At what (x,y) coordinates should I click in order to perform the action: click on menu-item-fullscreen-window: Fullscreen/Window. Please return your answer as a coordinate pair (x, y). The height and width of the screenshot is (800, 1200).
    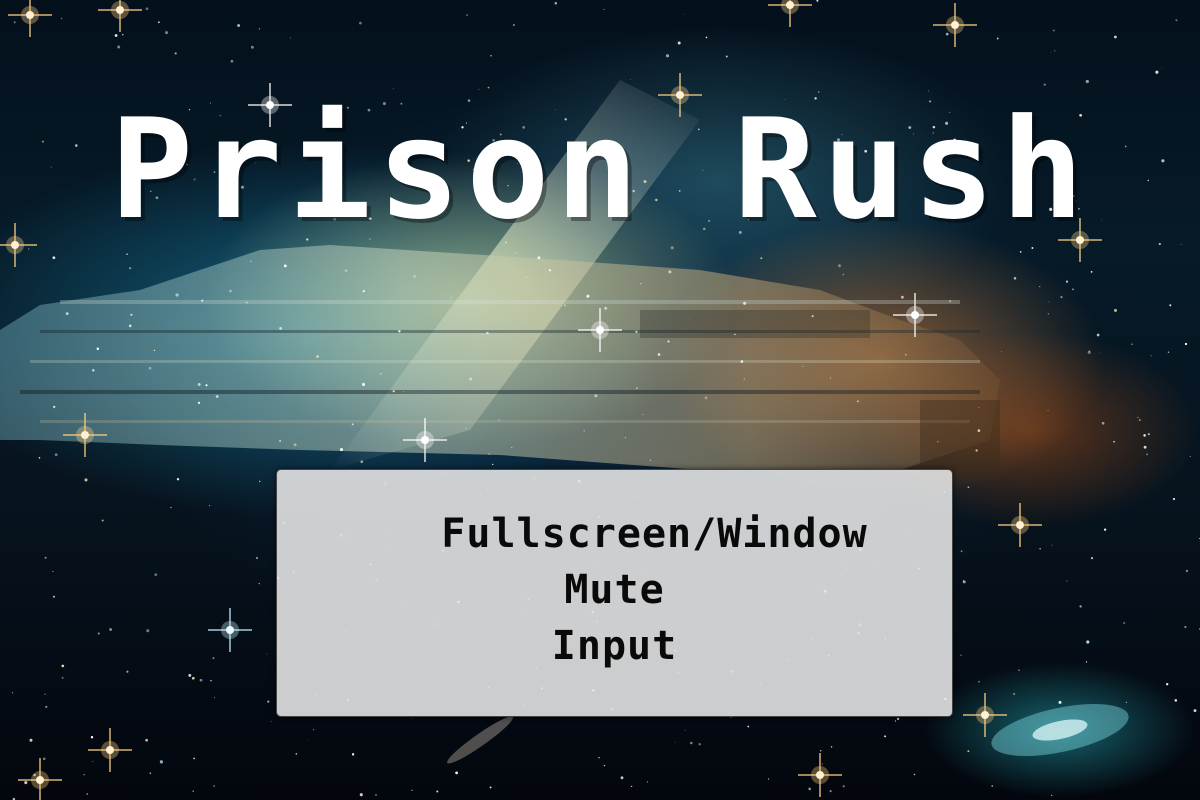
    Looking at the image, I should click on (614, 534).